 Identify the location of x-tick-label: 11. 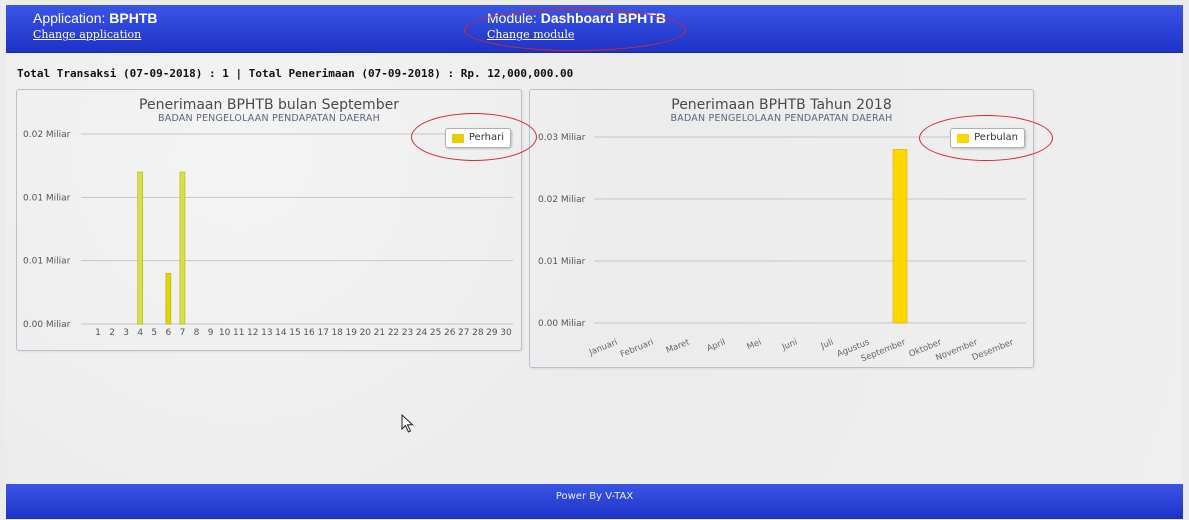
(238, 333).